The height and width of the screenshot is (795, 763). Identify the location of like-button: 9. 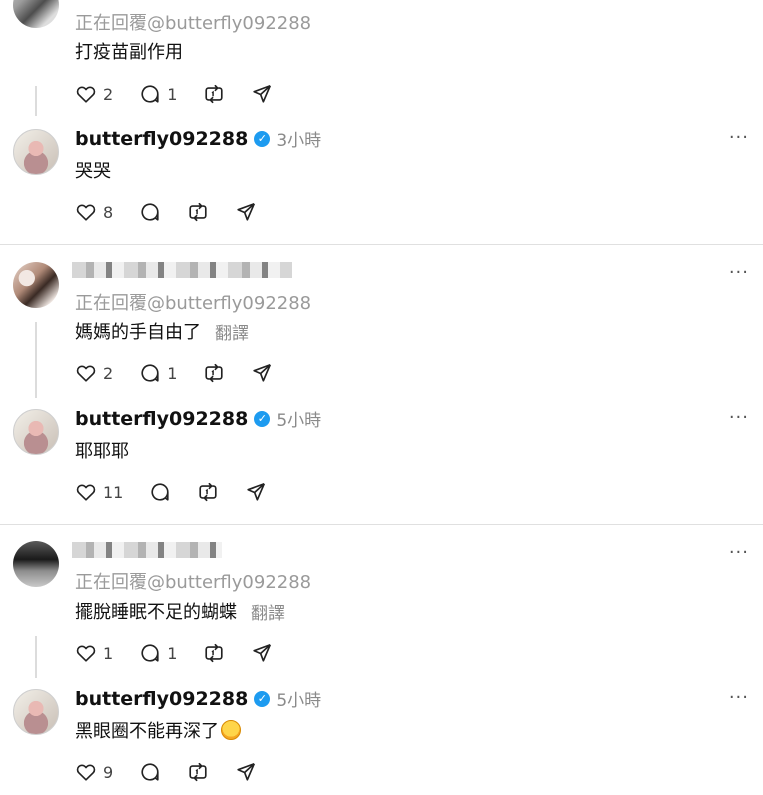
(94, 772).